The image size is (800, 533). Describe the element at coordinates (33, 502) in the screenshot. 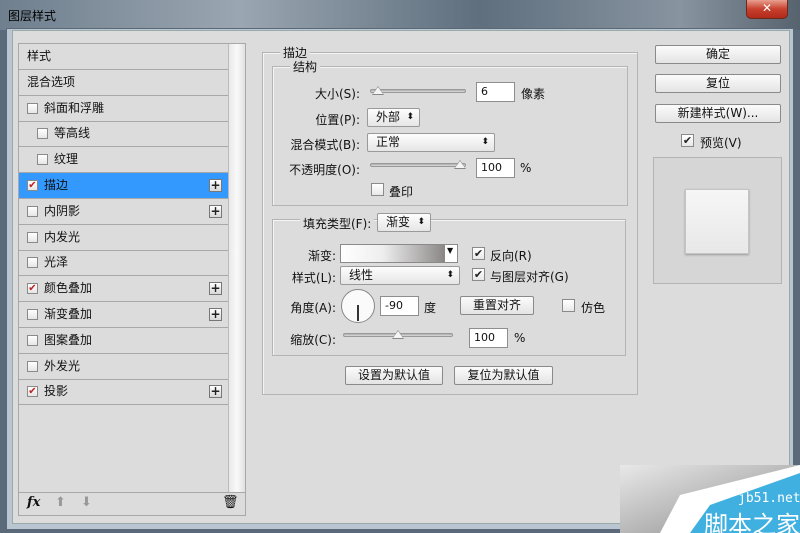

I see `fx-button: fx` at that location.